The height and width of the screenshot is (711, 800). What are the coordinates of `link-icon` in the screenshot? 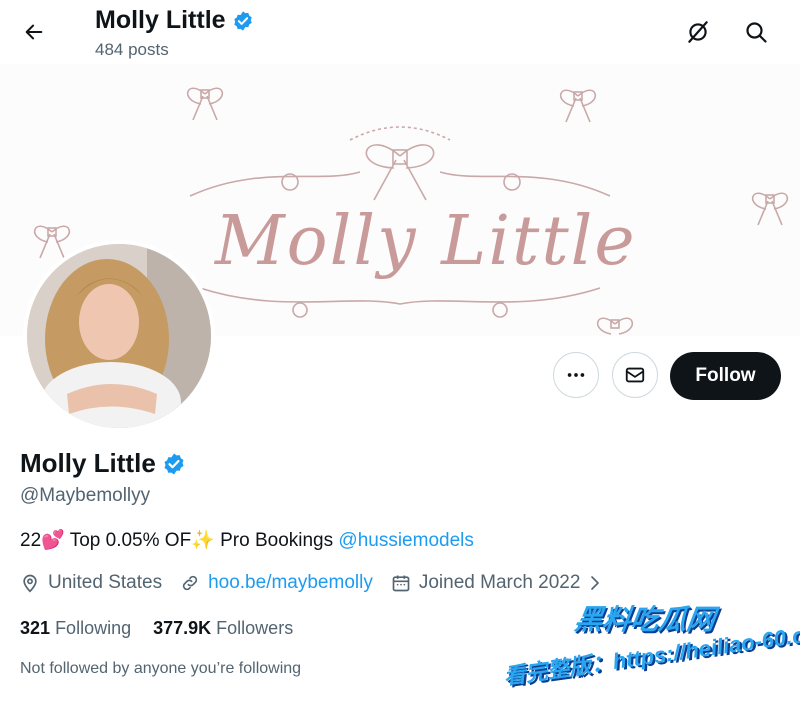 It's located at (190, 583).